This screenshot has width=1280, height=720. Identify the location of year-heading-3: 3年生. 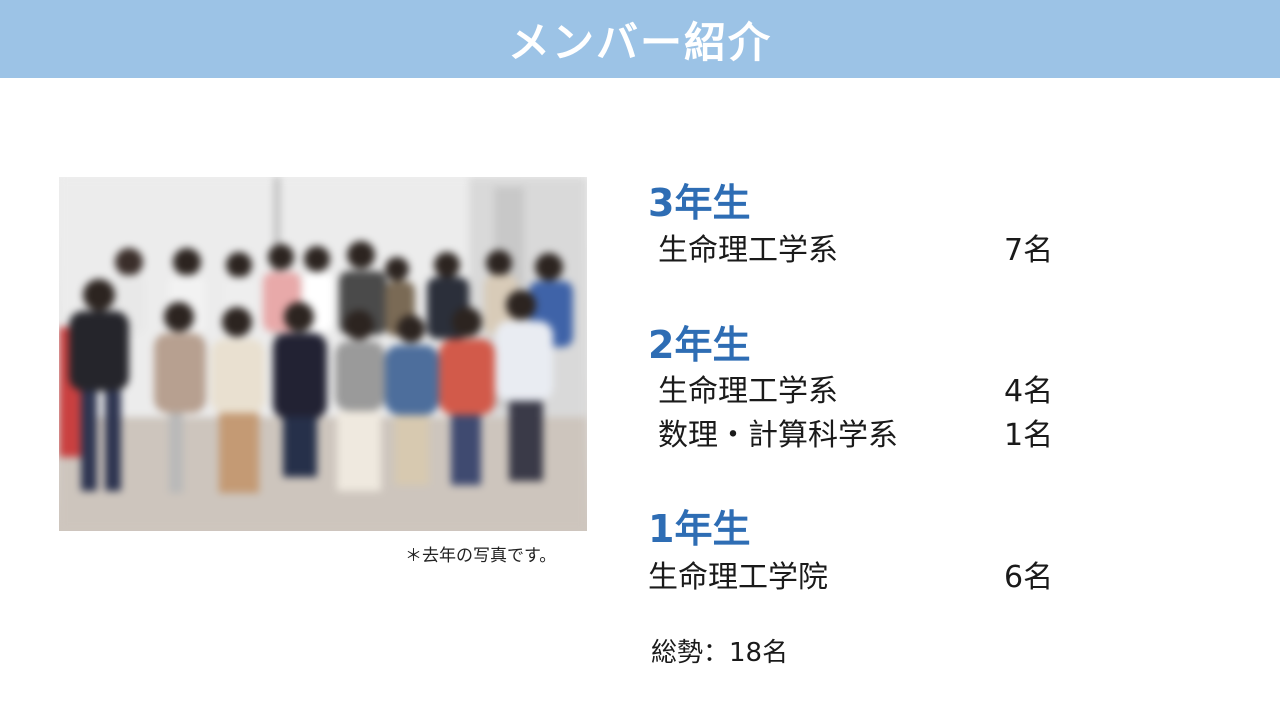
(699, 203).